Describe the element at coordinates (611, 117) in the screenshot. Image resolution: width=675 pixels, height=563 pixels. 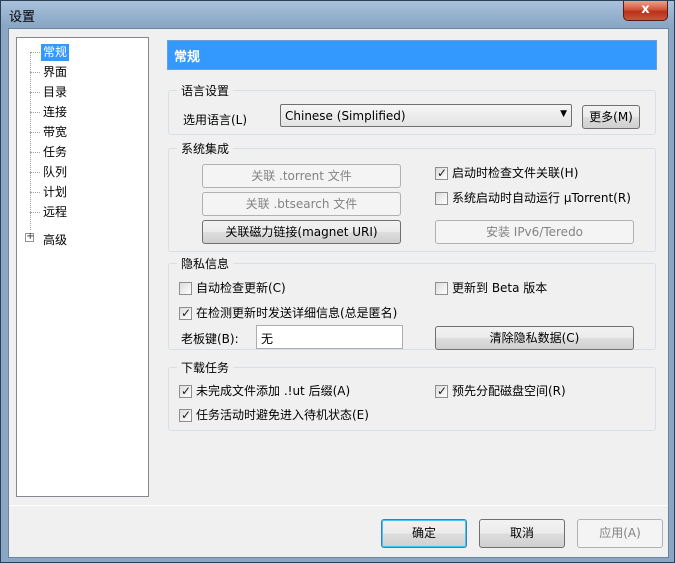
I see `more-languages-button: 更多(M)` at that location.